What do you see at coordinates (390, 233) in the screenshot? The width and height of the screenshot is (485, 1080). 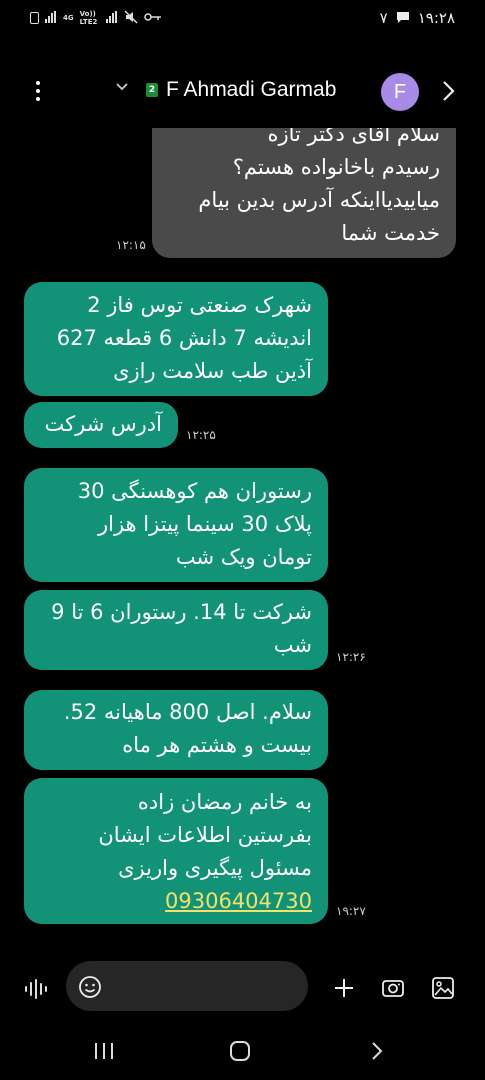 I see `message-line: خدمت شما` at bounding box center [390, 233].